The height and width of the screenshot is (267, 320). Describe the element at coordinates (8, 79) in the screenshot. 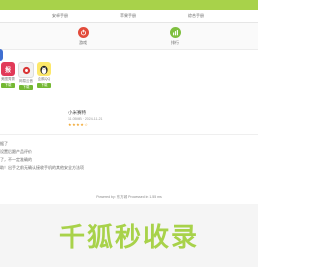

I see `app-name: 美图秀秀` at that location.